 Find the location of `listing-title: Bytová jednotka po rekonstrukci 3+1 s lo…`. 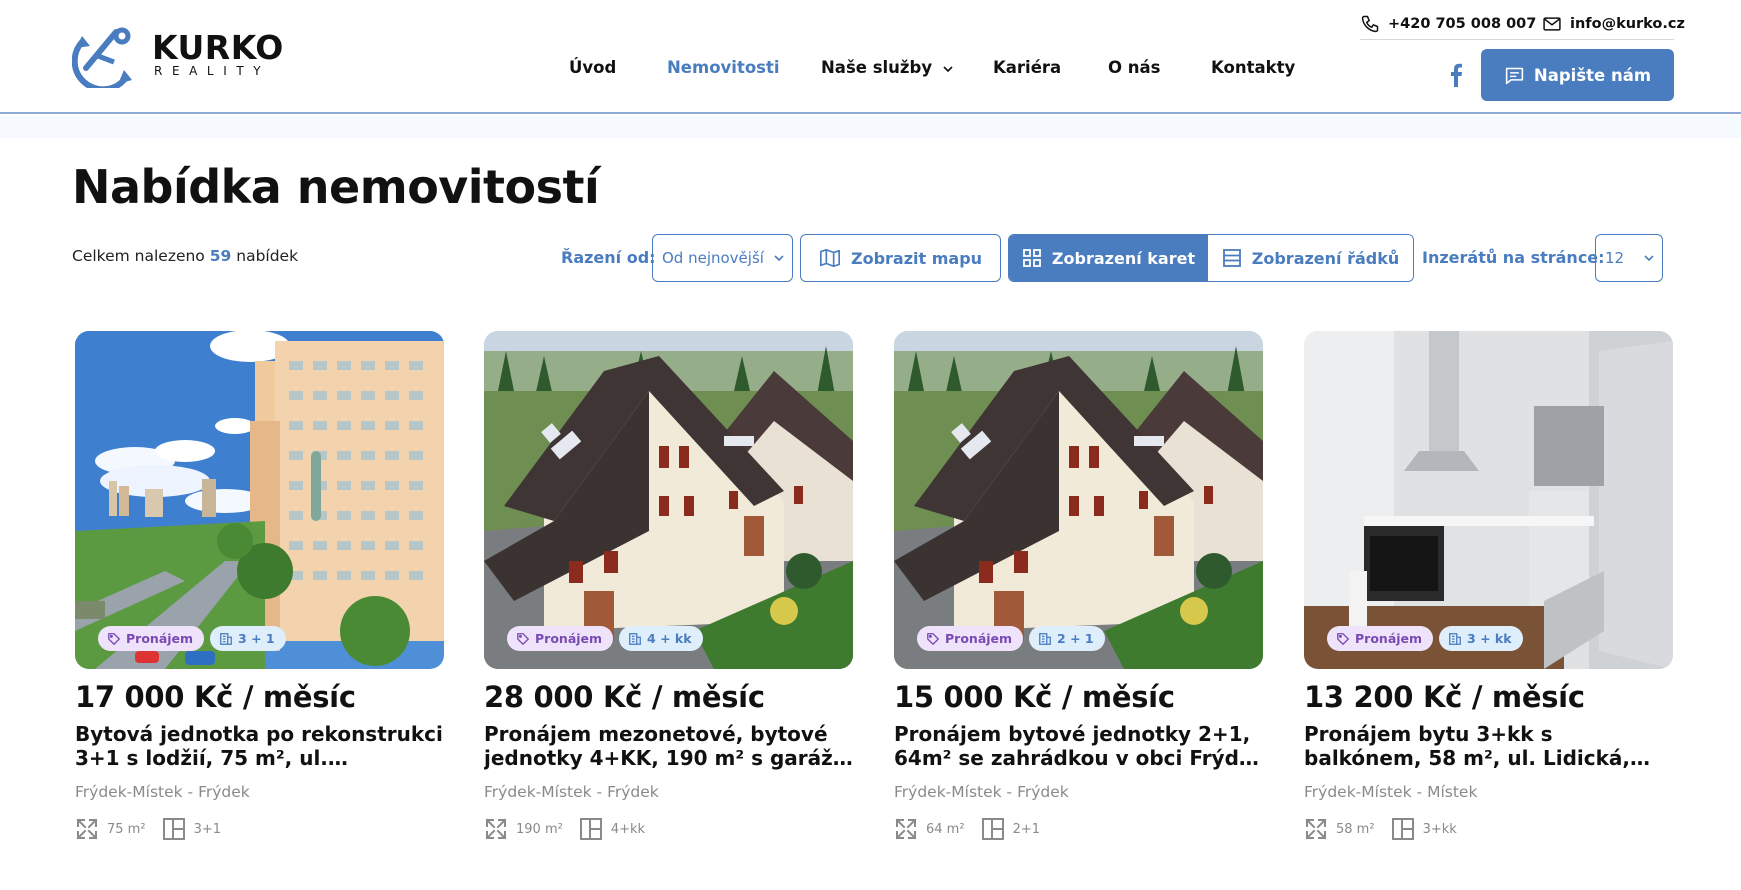

listing-title: Bytová jednotka po rekonstrukci 3+1 s lo… is located at coordinates (261, 746).